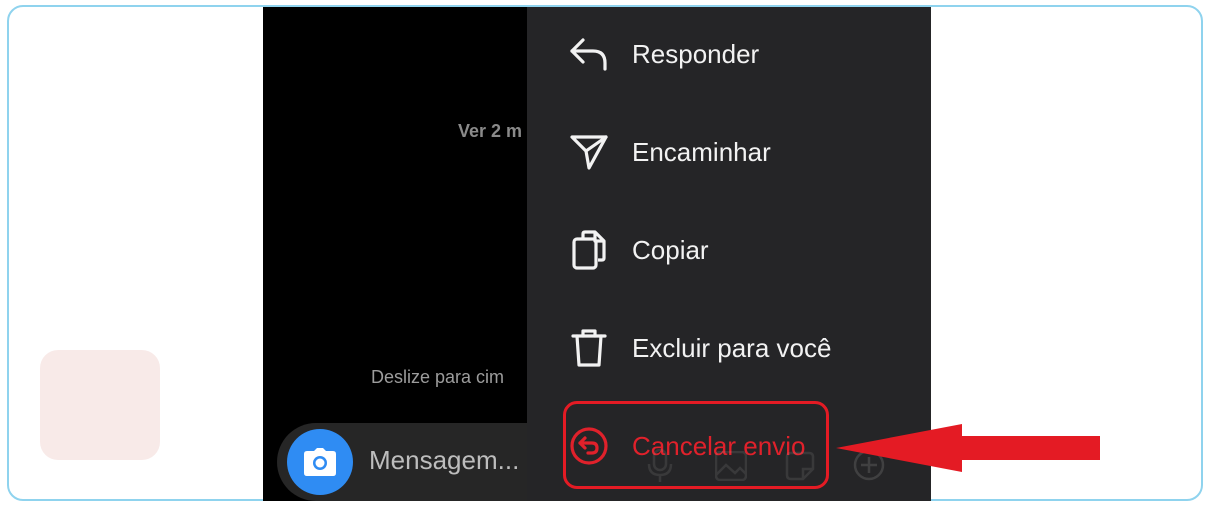 Image resolution: width=1212 pixels, height=512 pixels. Describe the element at coordinates (696, 53) in the screenshot. I see `menu-item-label: Responder` at that location.